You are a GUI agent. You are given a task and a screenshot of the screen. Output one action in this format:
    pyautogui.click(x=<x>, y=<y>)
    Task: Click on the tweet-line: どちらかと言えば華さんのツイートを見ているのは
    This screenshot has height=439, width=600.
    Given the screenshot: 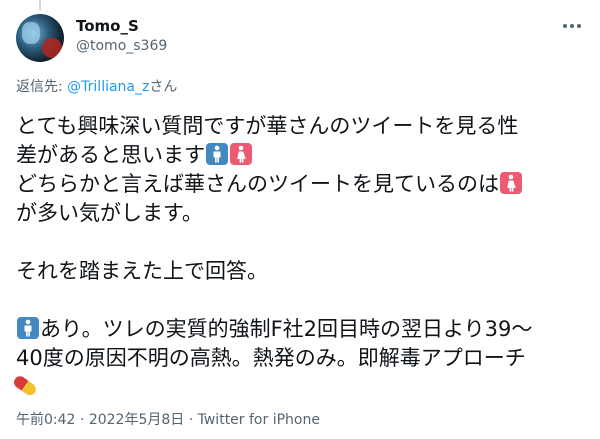 What is the action you would take?
    pyautogui.click(x=301, y=184)
    